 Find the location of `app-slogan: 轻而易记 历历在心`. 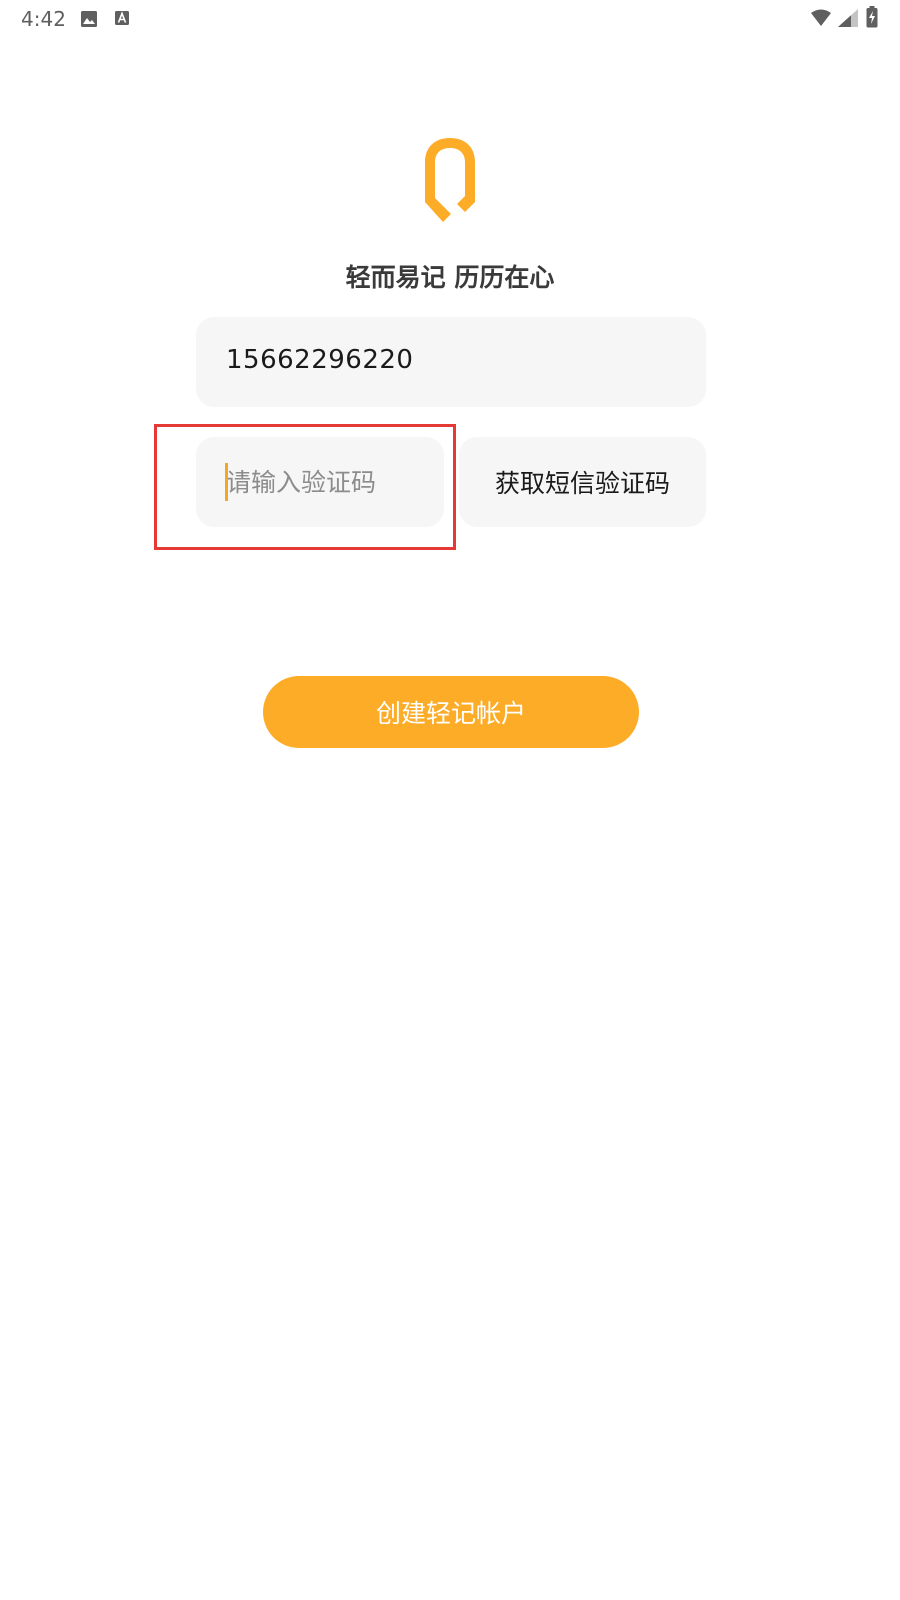

app-slogan: 轻而易记 历历在心 is located at coordinates (450, 277).